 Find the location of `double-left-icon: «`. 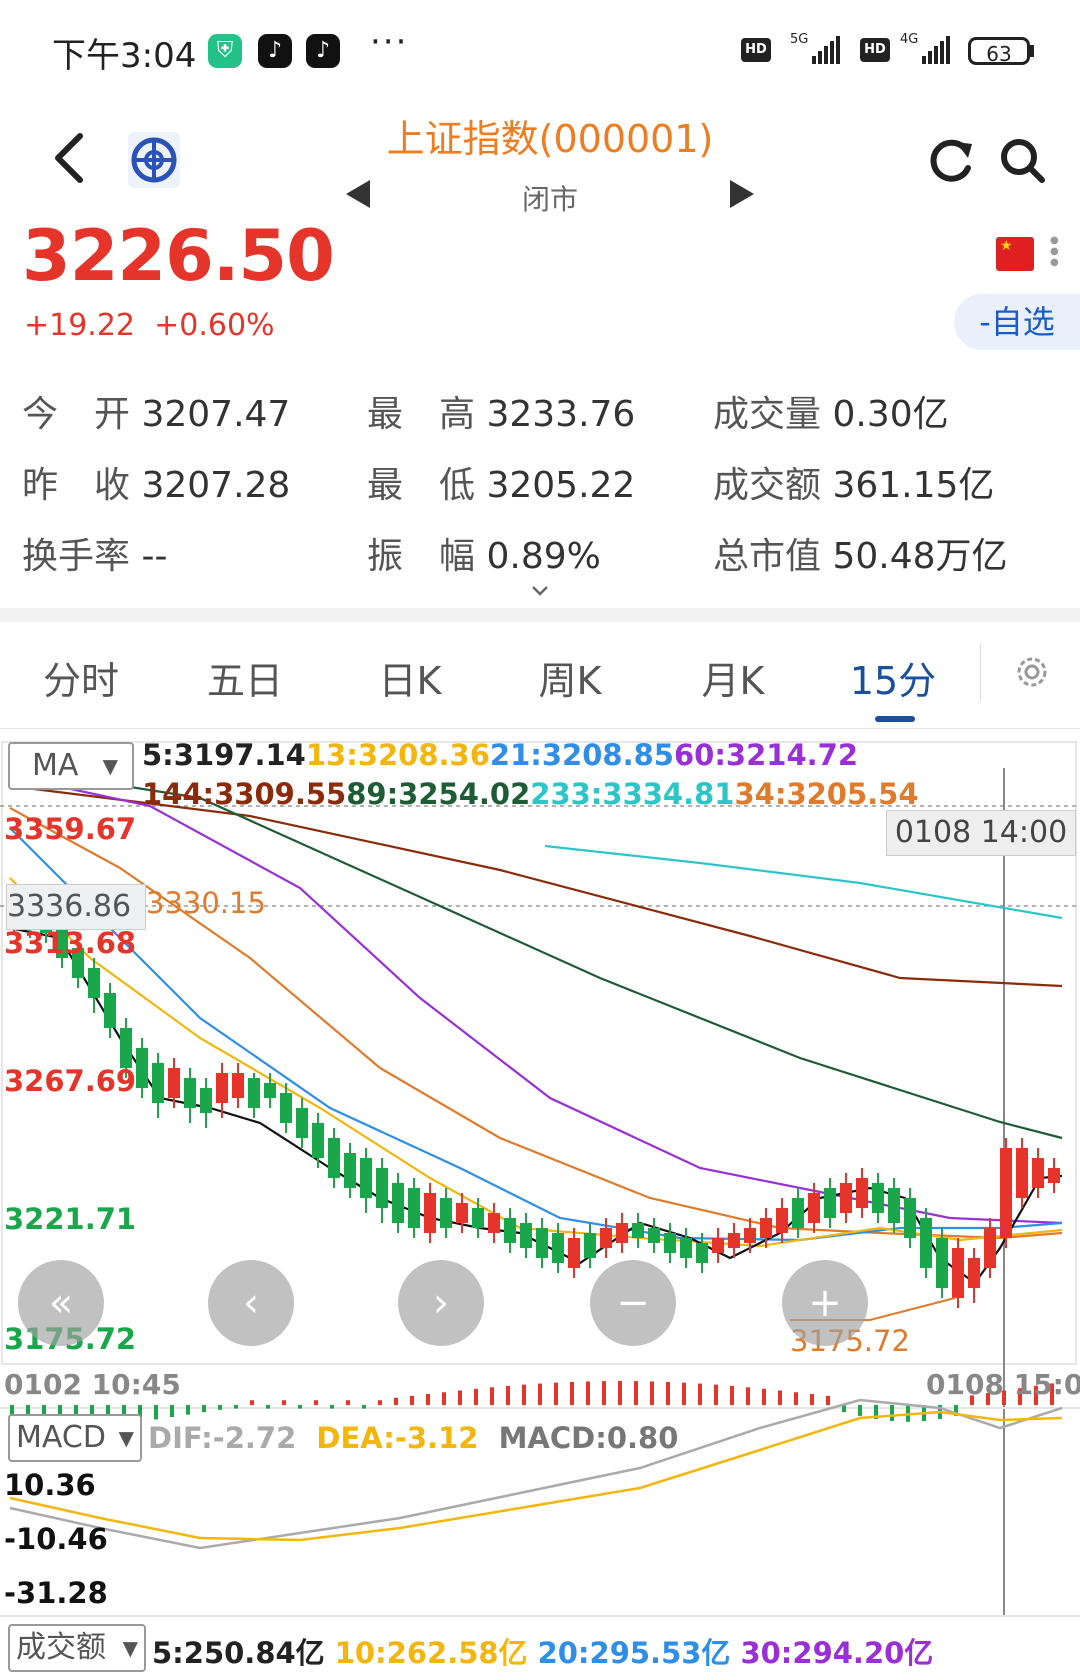

double-left-icon: « is located at coordinates (61, 1303).